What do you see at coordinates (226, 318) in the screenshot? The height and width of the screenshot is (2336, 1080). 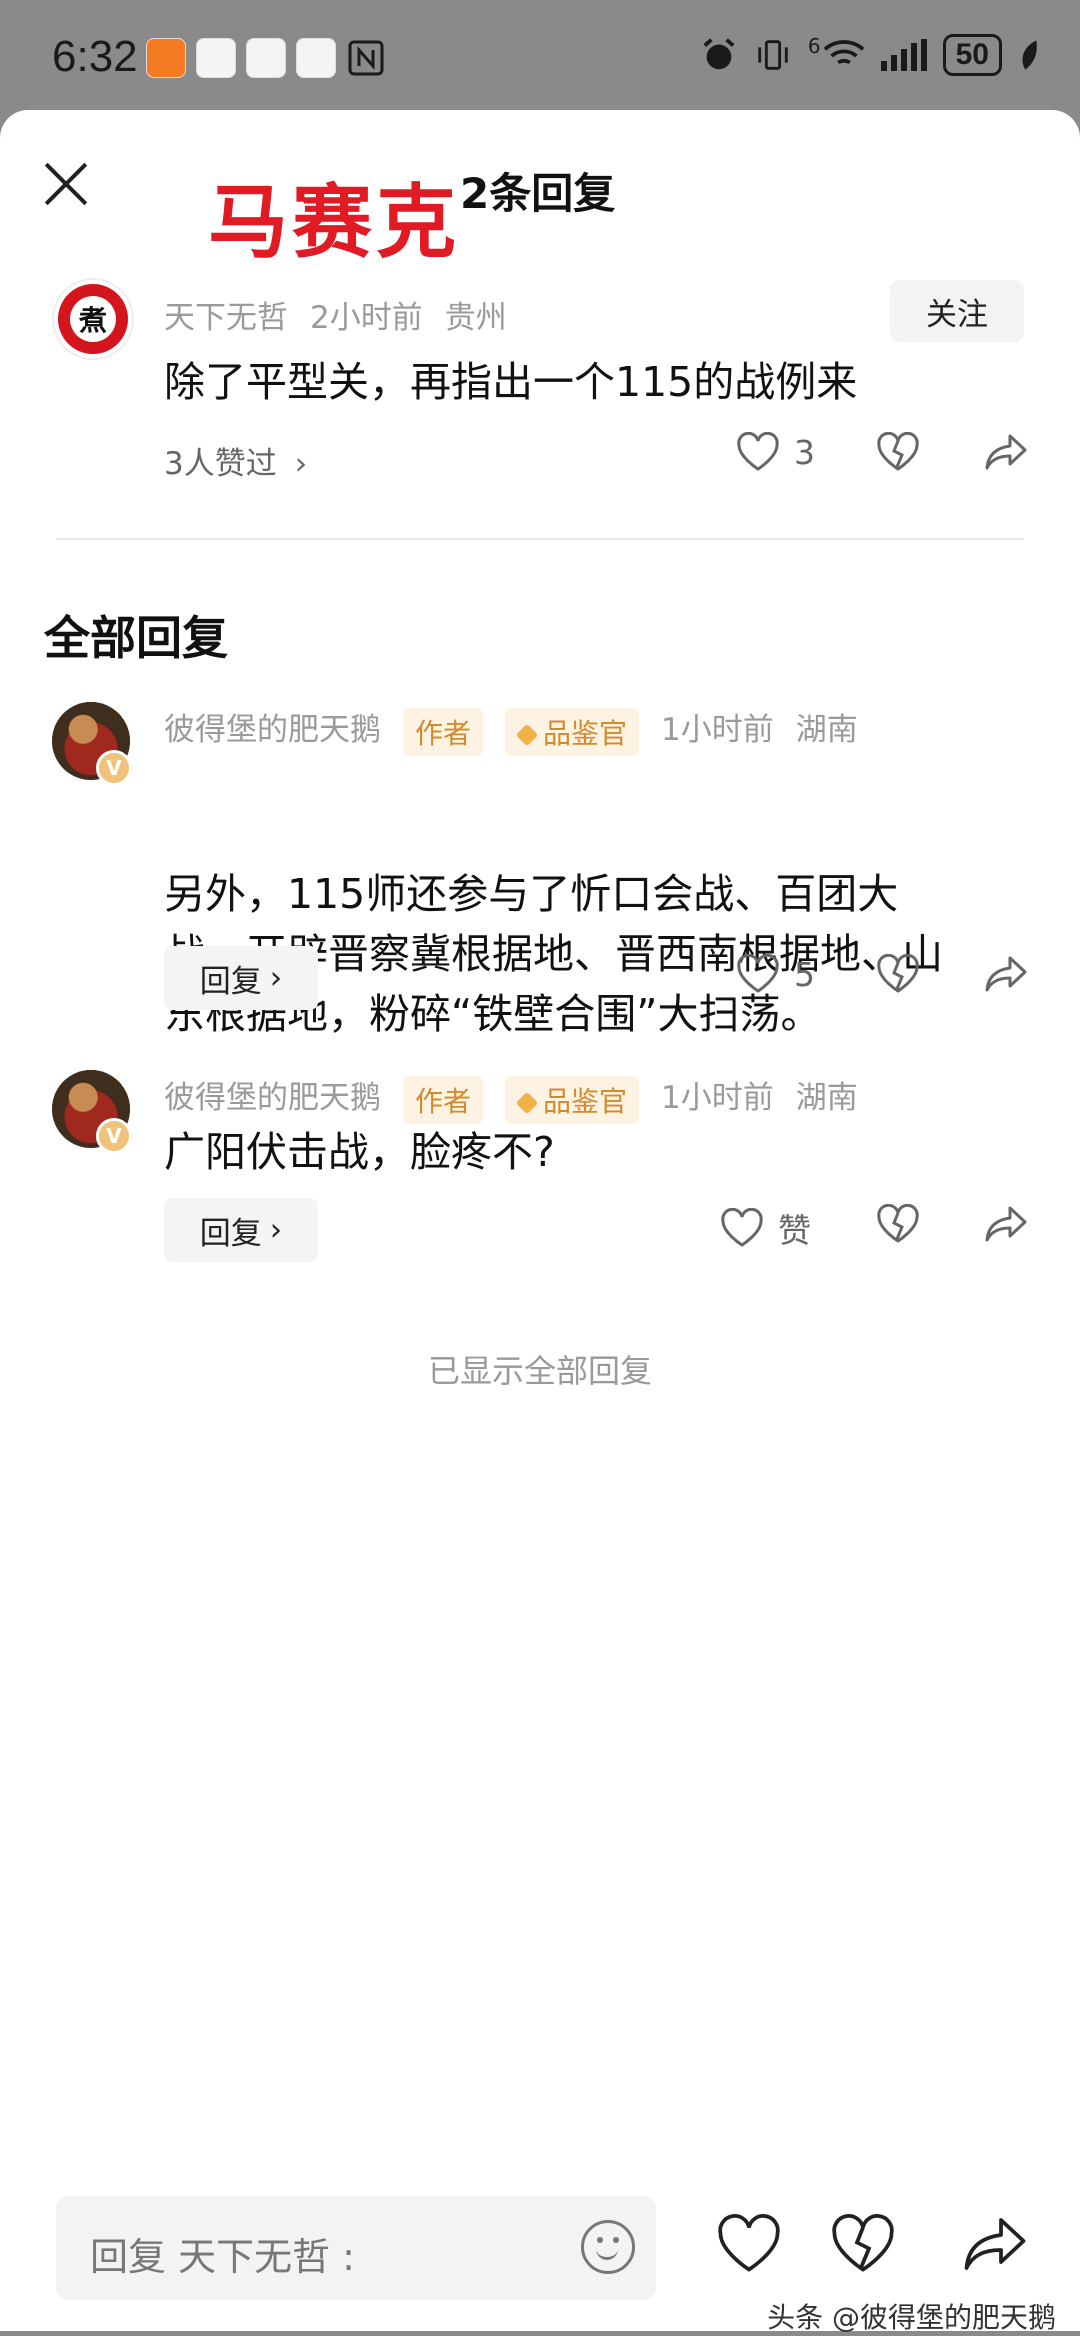 I see `username: 天下无哲` at bounding box center [226, 318].